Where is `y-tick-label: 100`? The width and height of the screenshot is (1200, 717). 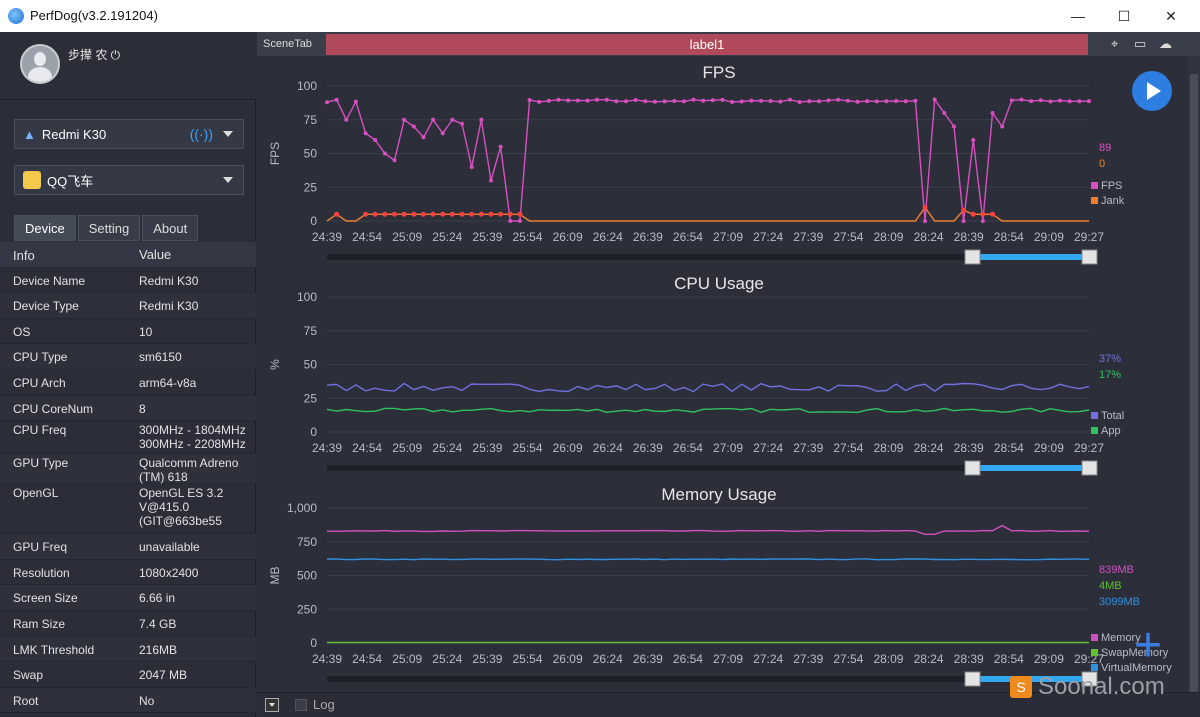
y-tick-label: 100 is located at coordinates (307, 297).